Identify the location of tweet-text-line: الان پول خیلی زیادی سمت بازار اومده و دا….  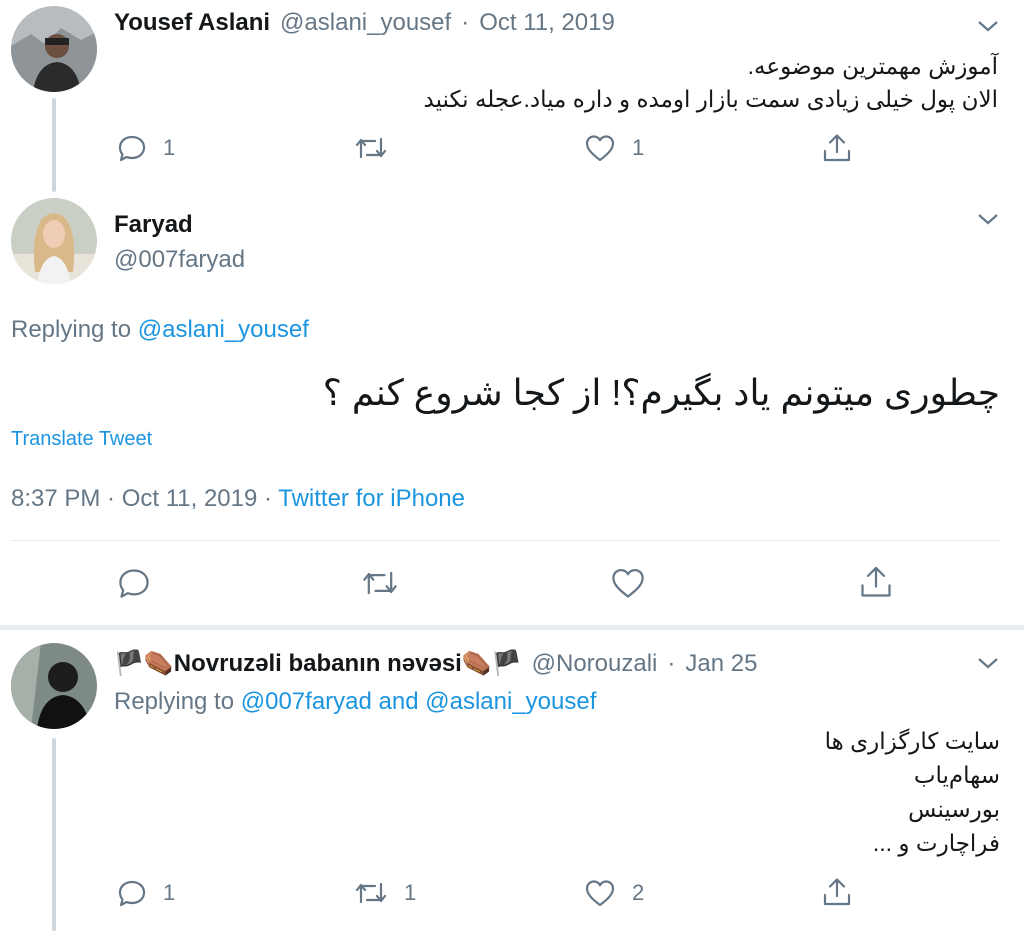
(710, 99).